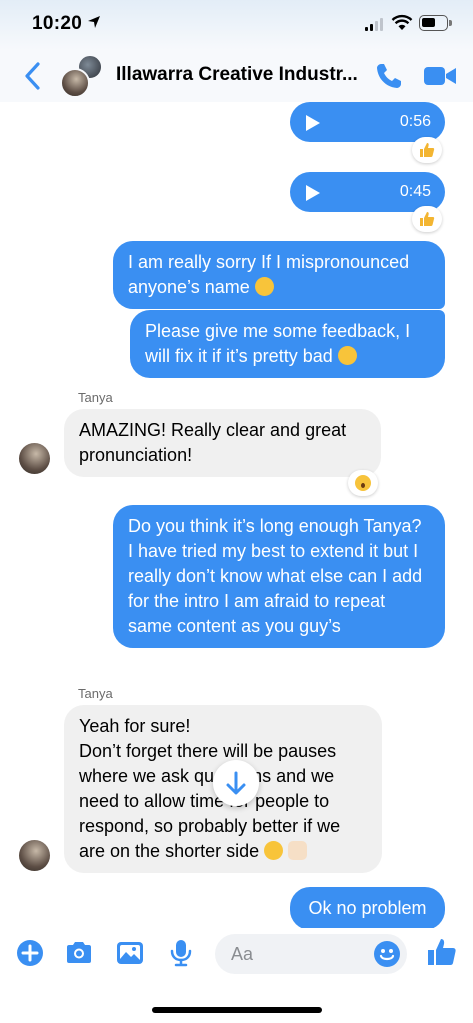 Image resolution: width=473 pixels, height=1023 pixels. What do you see at coordinates (442, 952) in the screenshot?
I see `thumbs-up-send-icon` at bounding box center [442, 952].